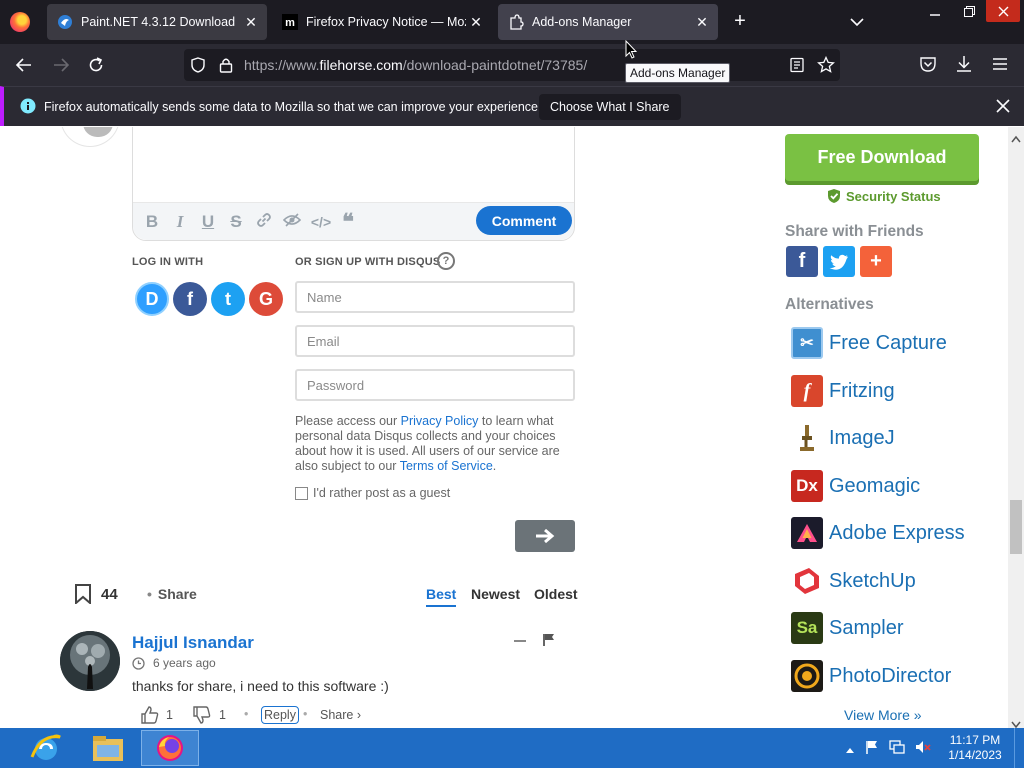  Describe the element at coordinates (193, 643) in the screenshot. I see `comment-author: Hajjul Isnandar` at that location.